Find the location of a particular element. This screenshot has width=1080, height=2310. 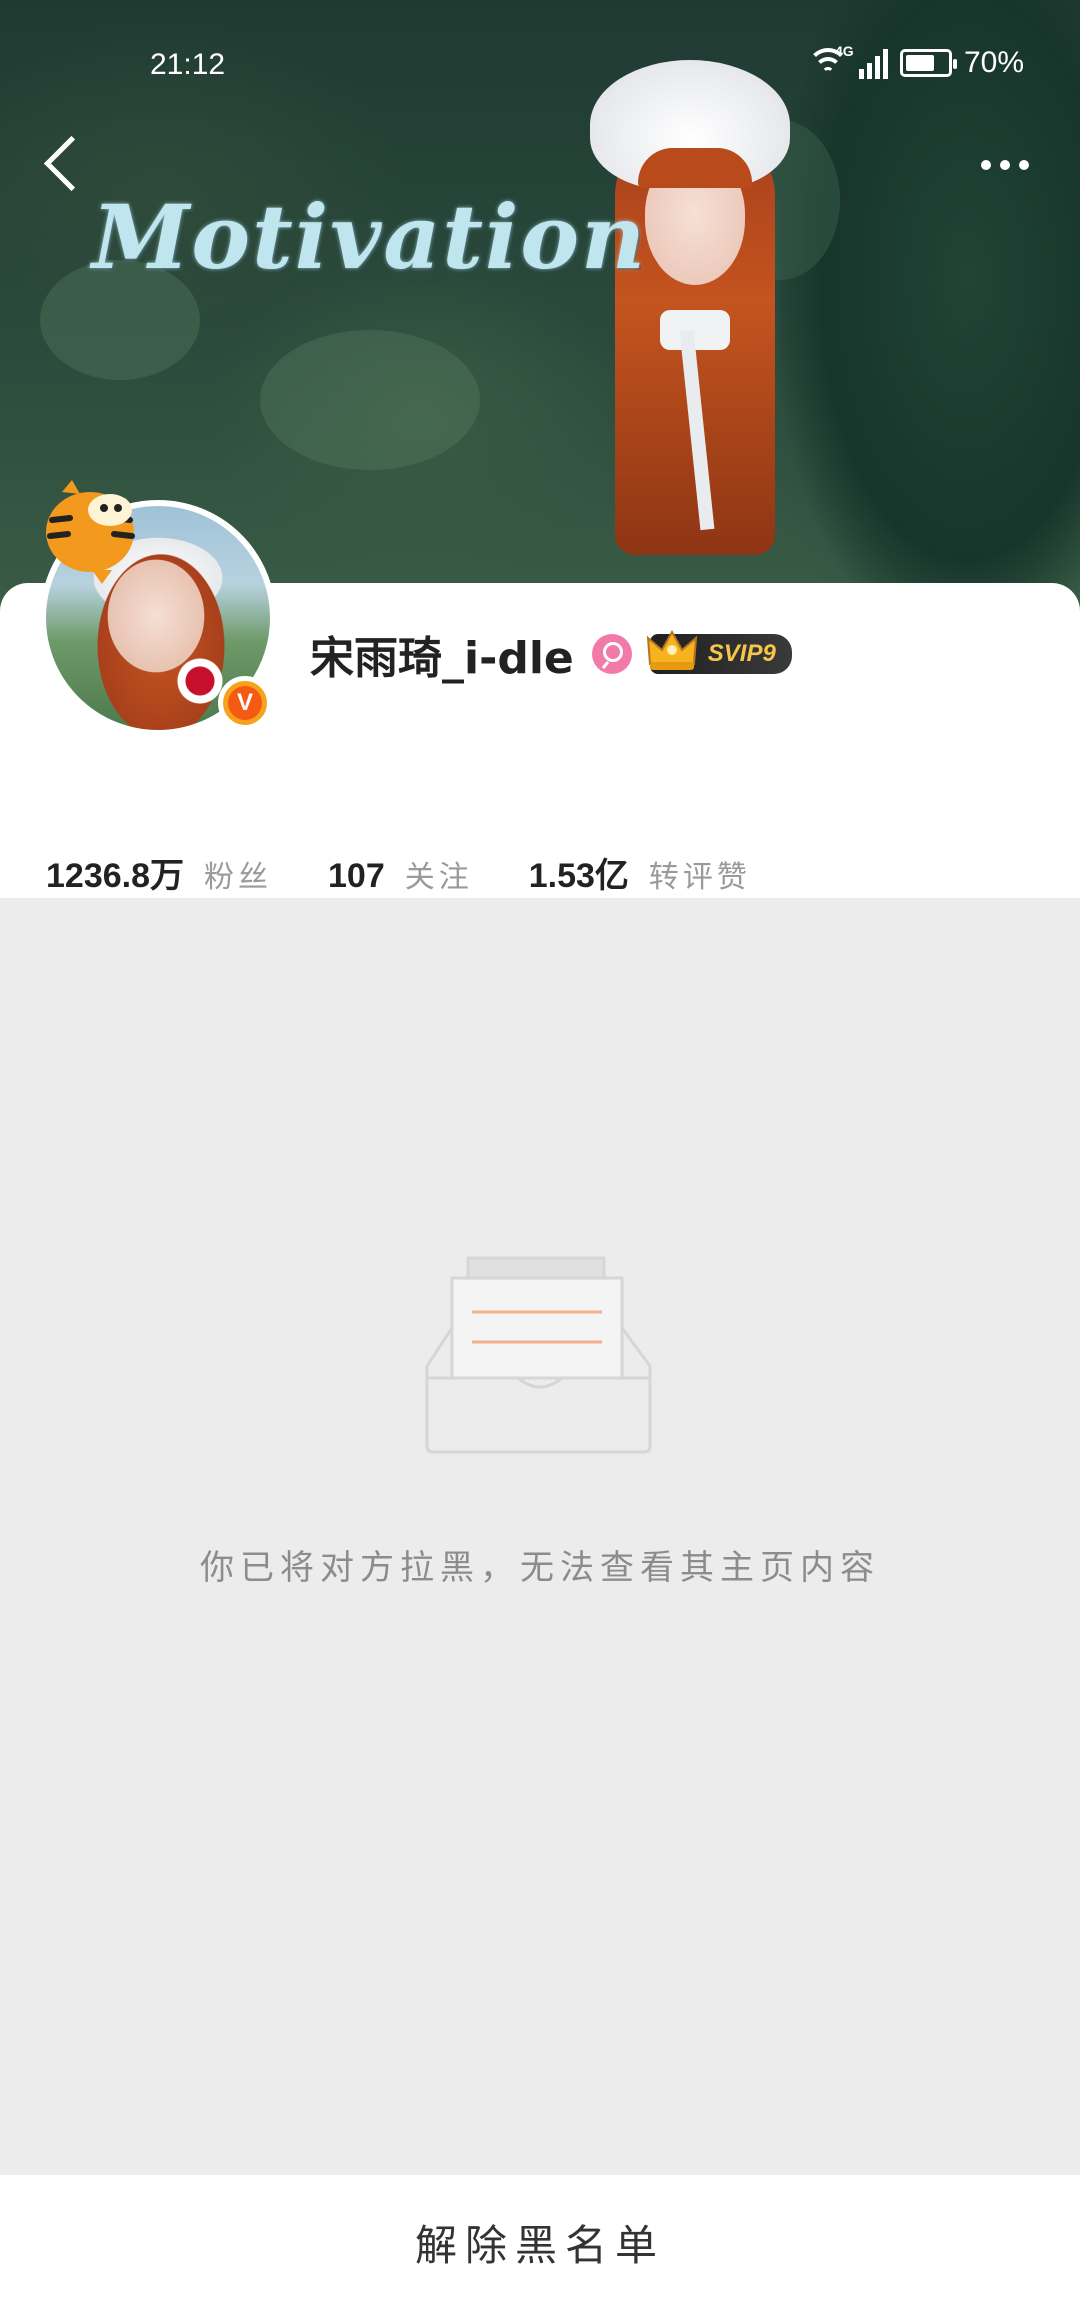

vip-badge: SVIP9 is located at coordinates (719, 651).